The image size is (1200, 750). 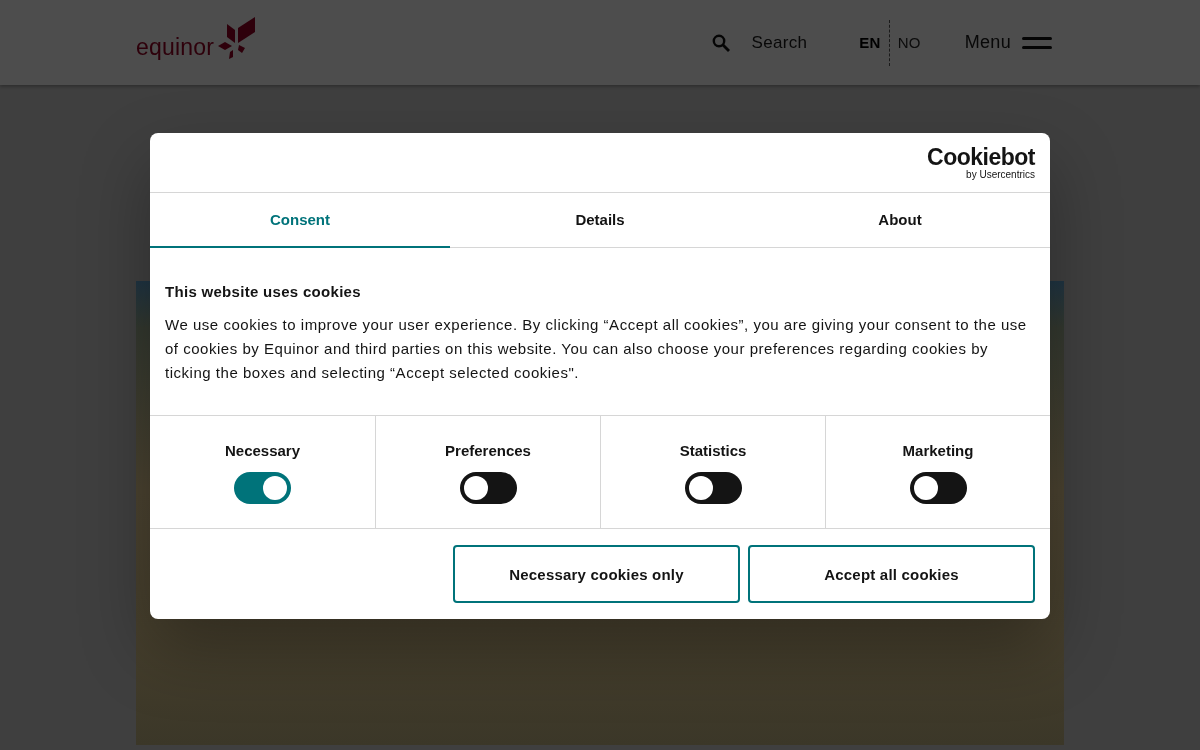 I want to click on tab: Consent, so click(x=300, y=220).